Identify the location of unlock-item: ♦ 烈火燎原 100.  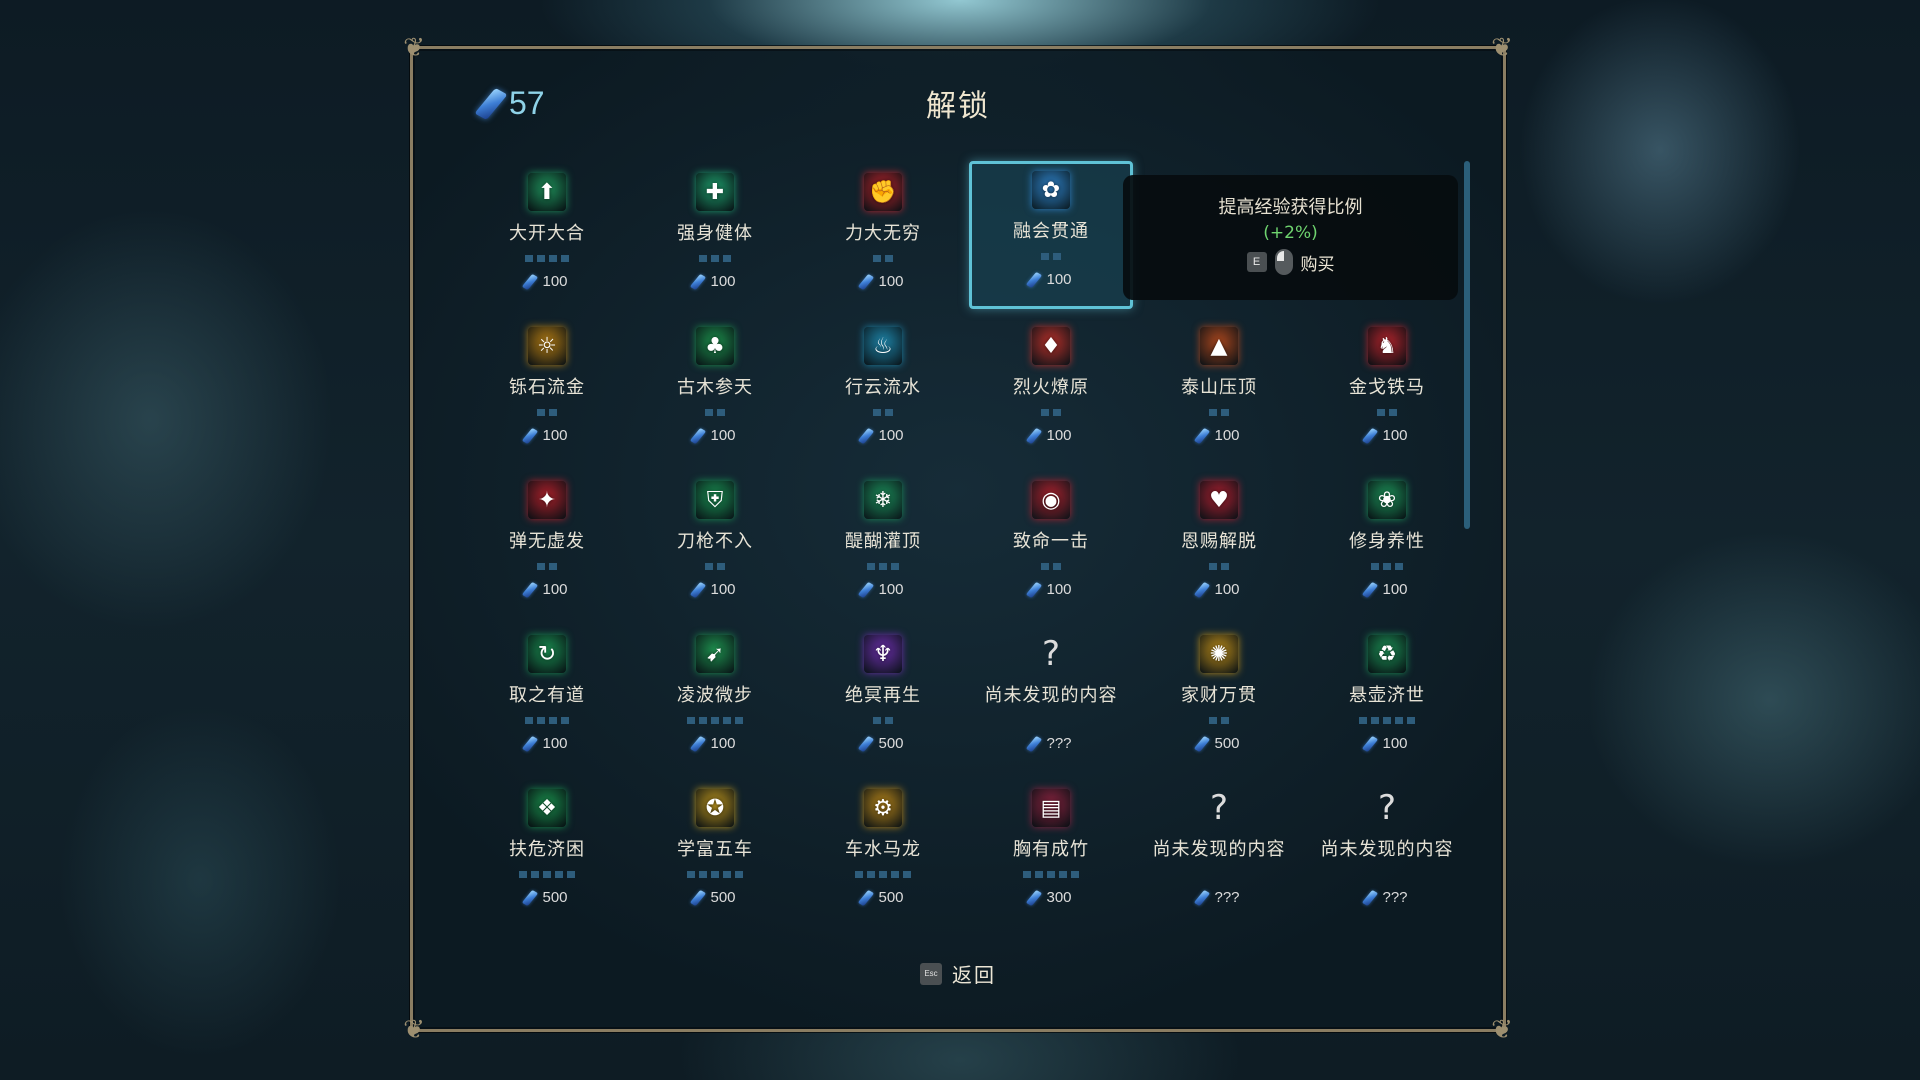
(1051, 394).